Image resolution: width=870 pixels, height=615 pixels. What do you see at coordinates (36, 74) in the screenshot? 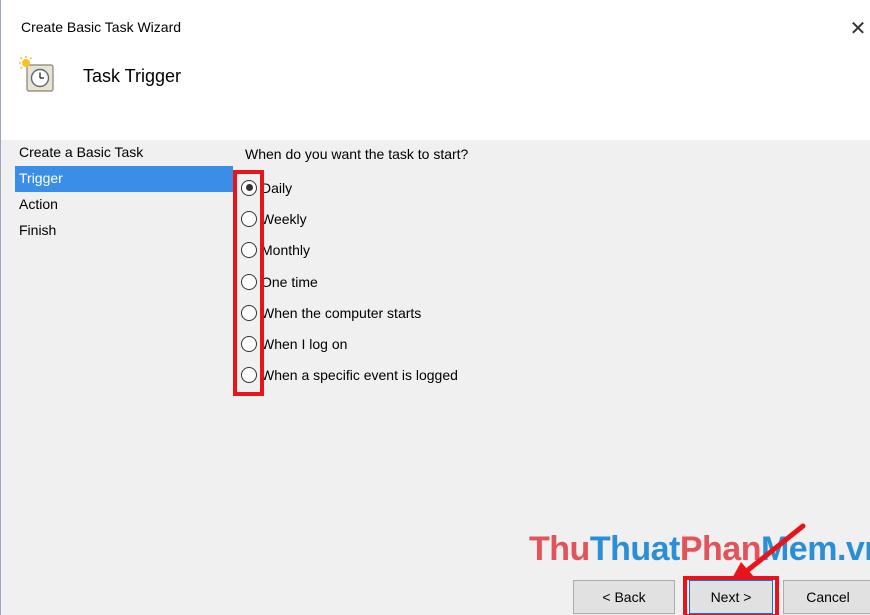
I see `clock-task-icon` at bounding box center [36, 74].